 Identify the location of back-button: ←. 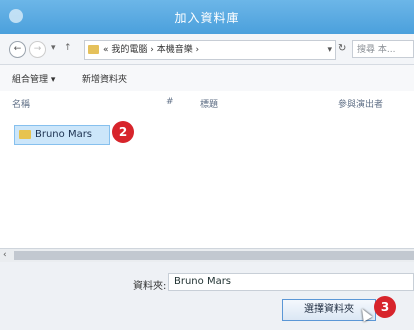
(17, 49).